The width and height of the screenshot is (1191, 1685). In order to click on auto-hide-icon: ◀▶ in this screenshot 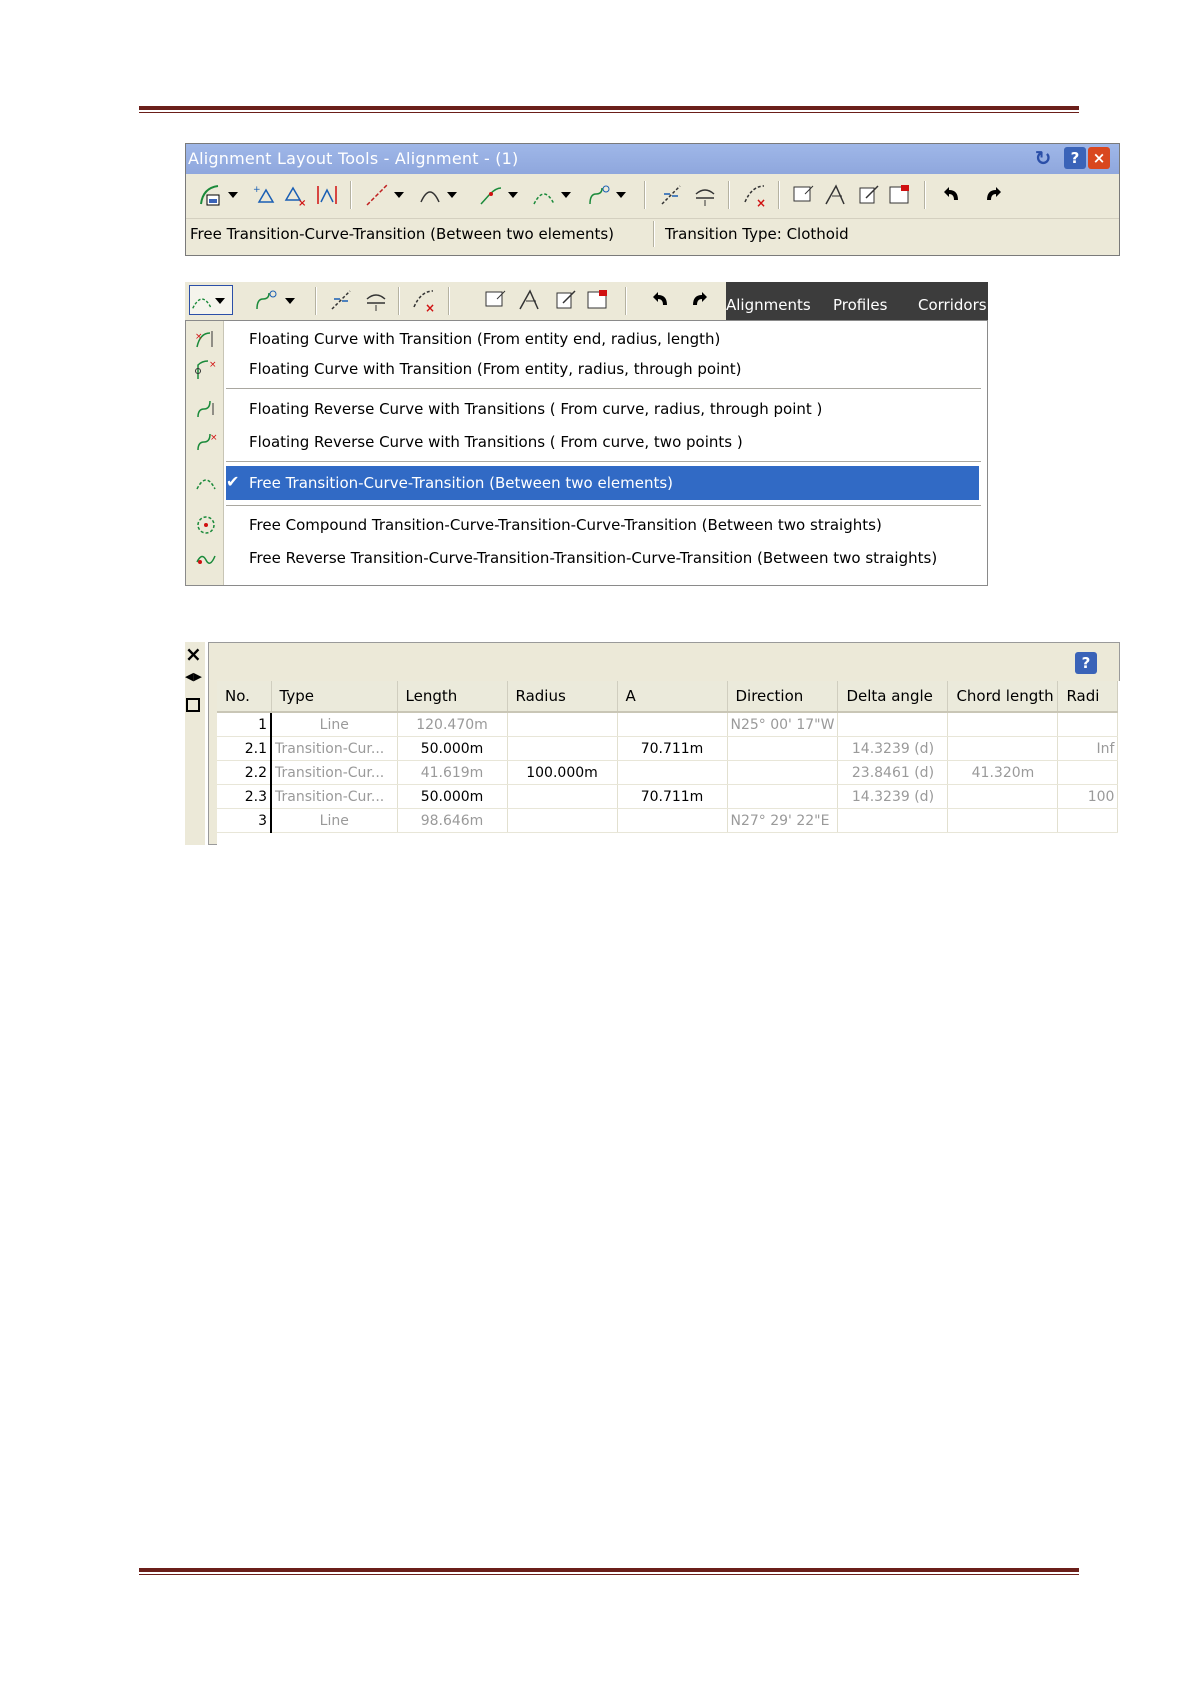, I will do `click(193, 676)`.